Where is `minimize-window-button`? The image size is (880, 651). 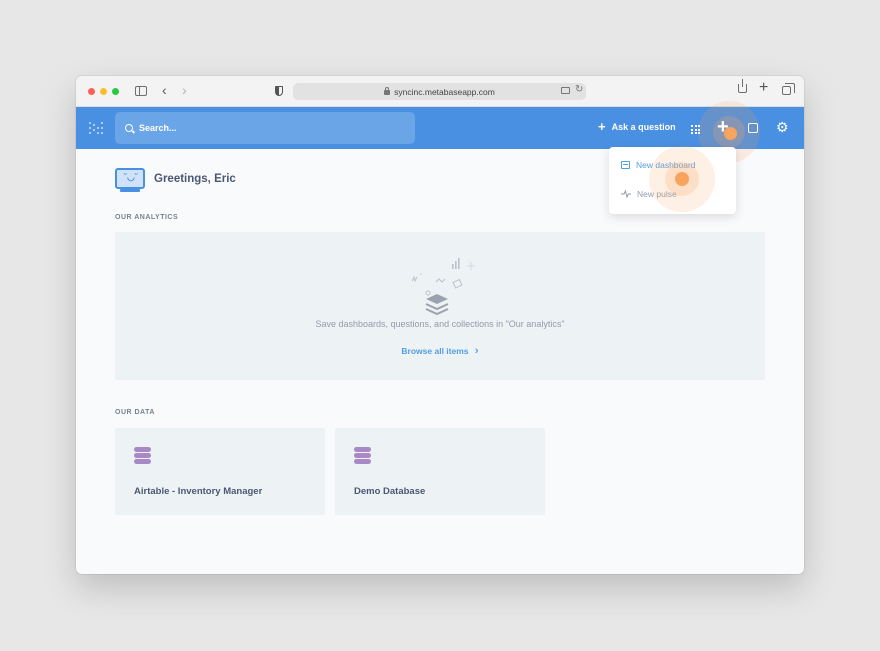 minimize-window-button is located at coordinates (103, 91).